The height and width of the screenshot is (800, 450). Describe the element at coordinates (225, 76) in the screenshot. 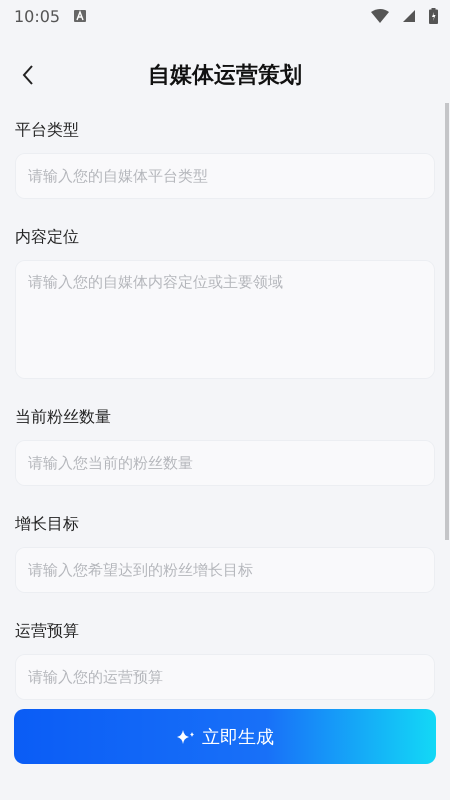

I see `page-title: 自媒体运营策划` at that location.